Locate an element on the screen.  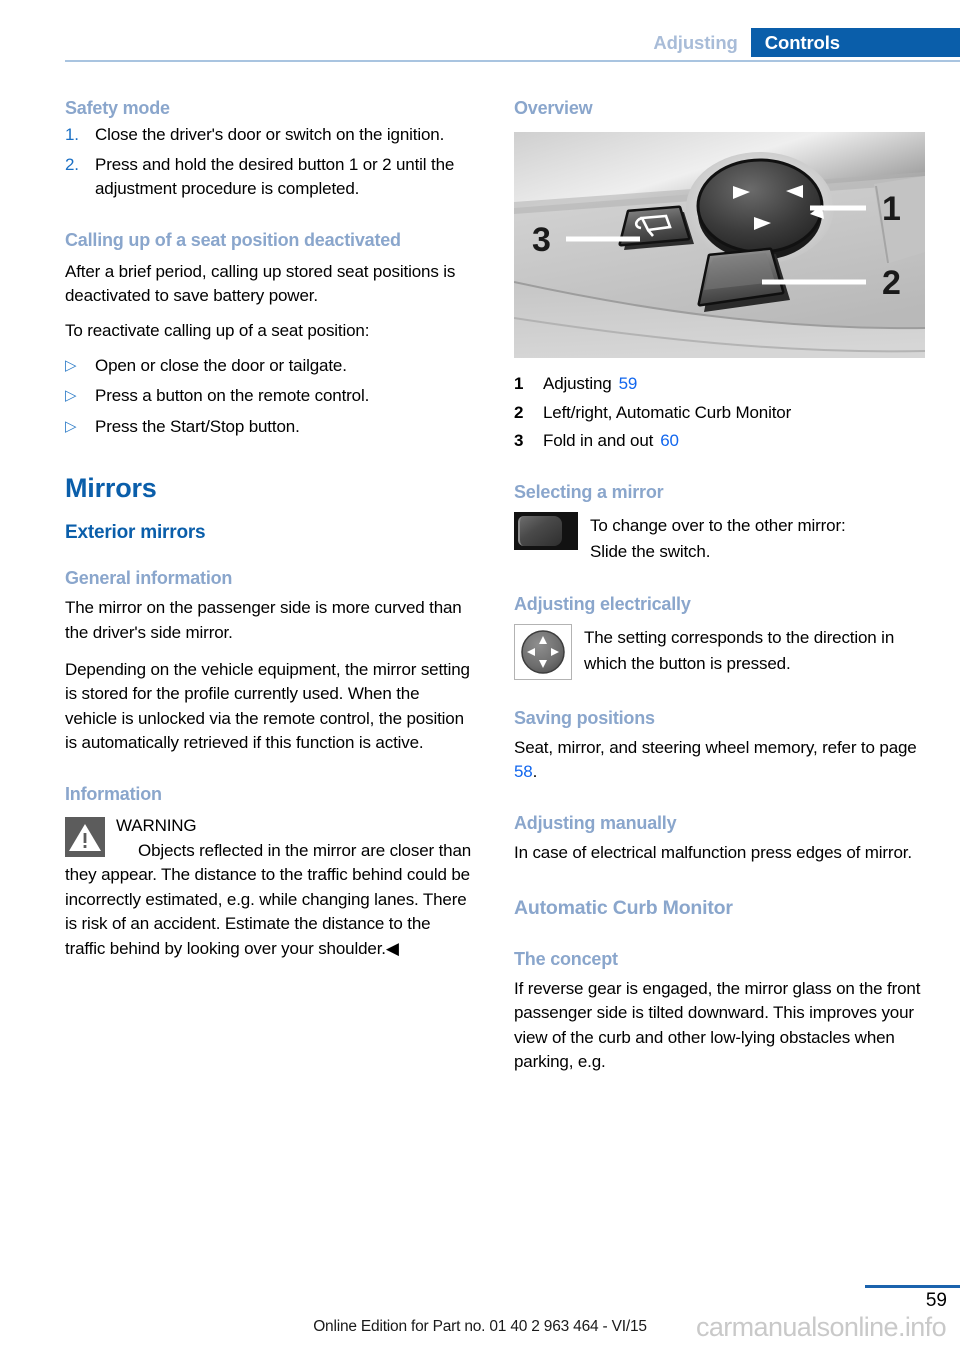
heading-overview: Overview is located at coordinates (553, 108).